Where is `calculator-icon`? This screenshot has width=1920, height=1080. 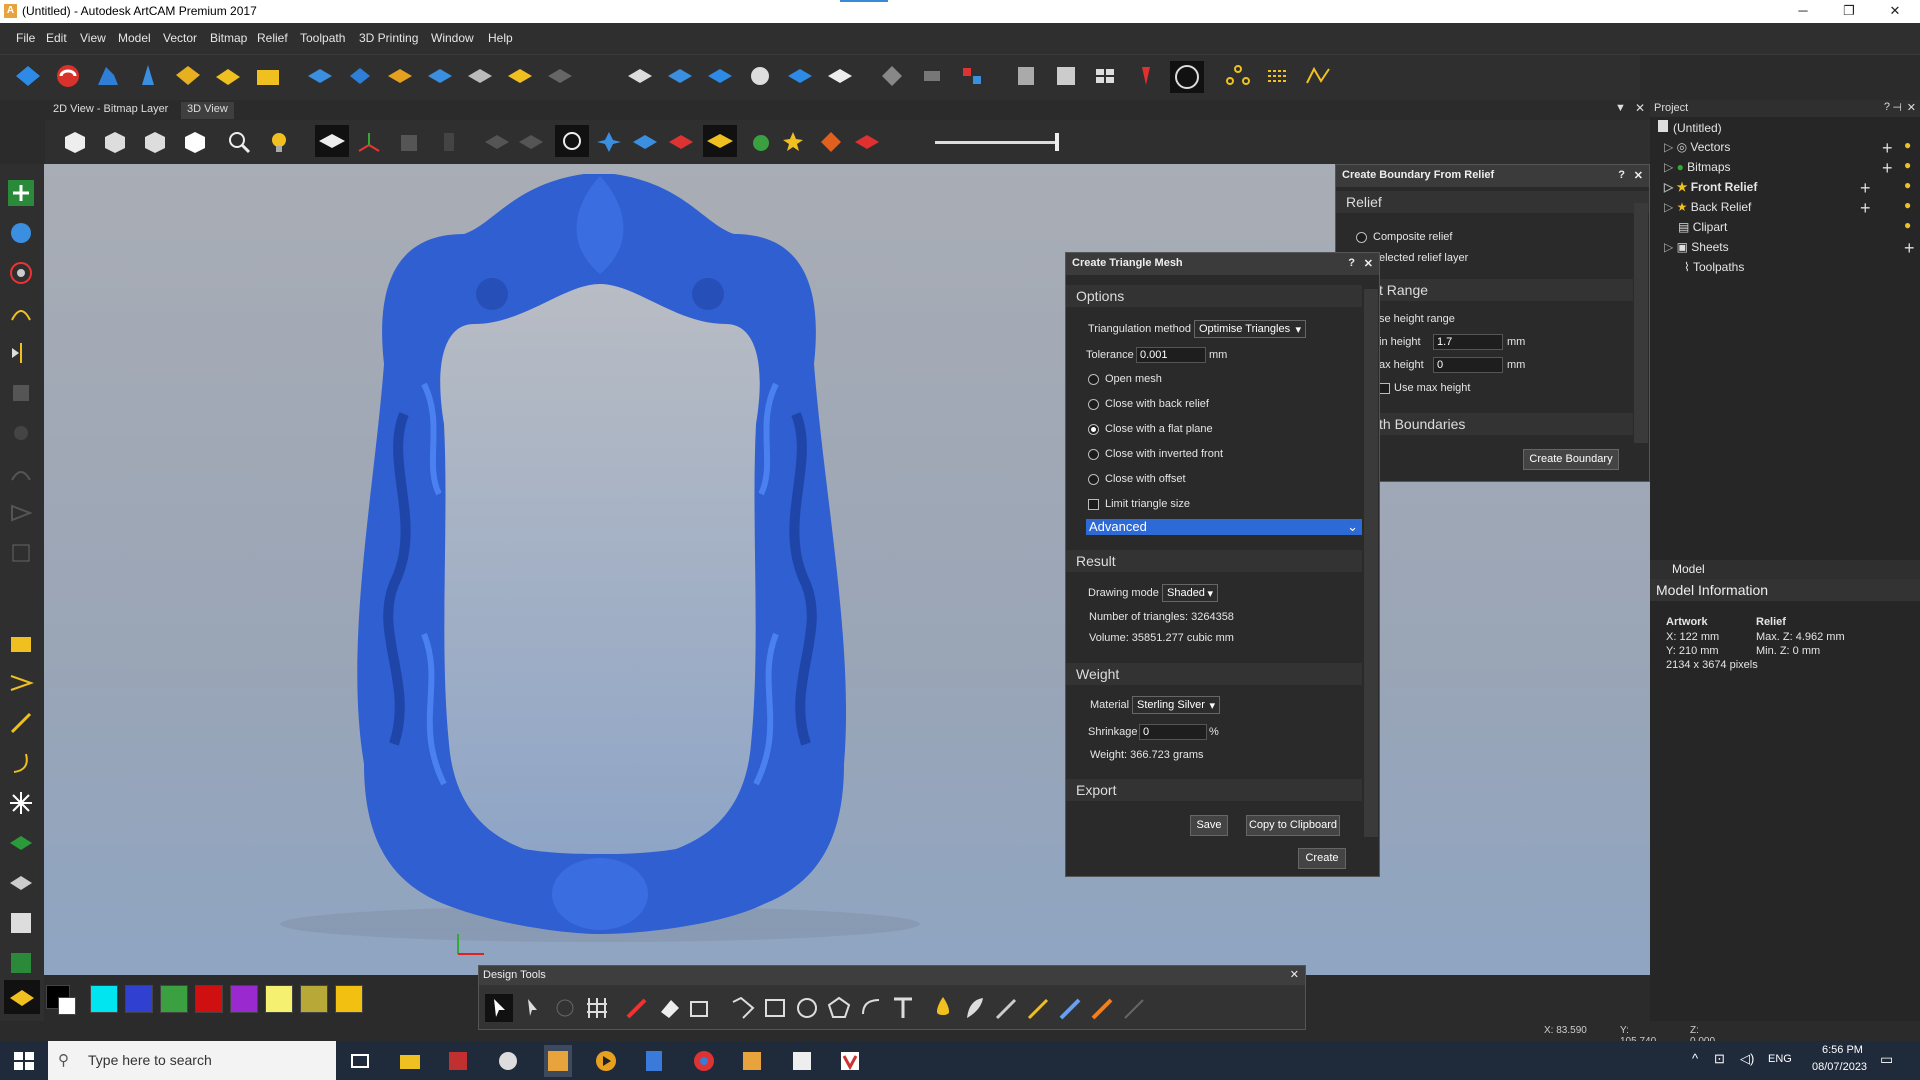
calculator-icon is located at coordinates (654, 1061).